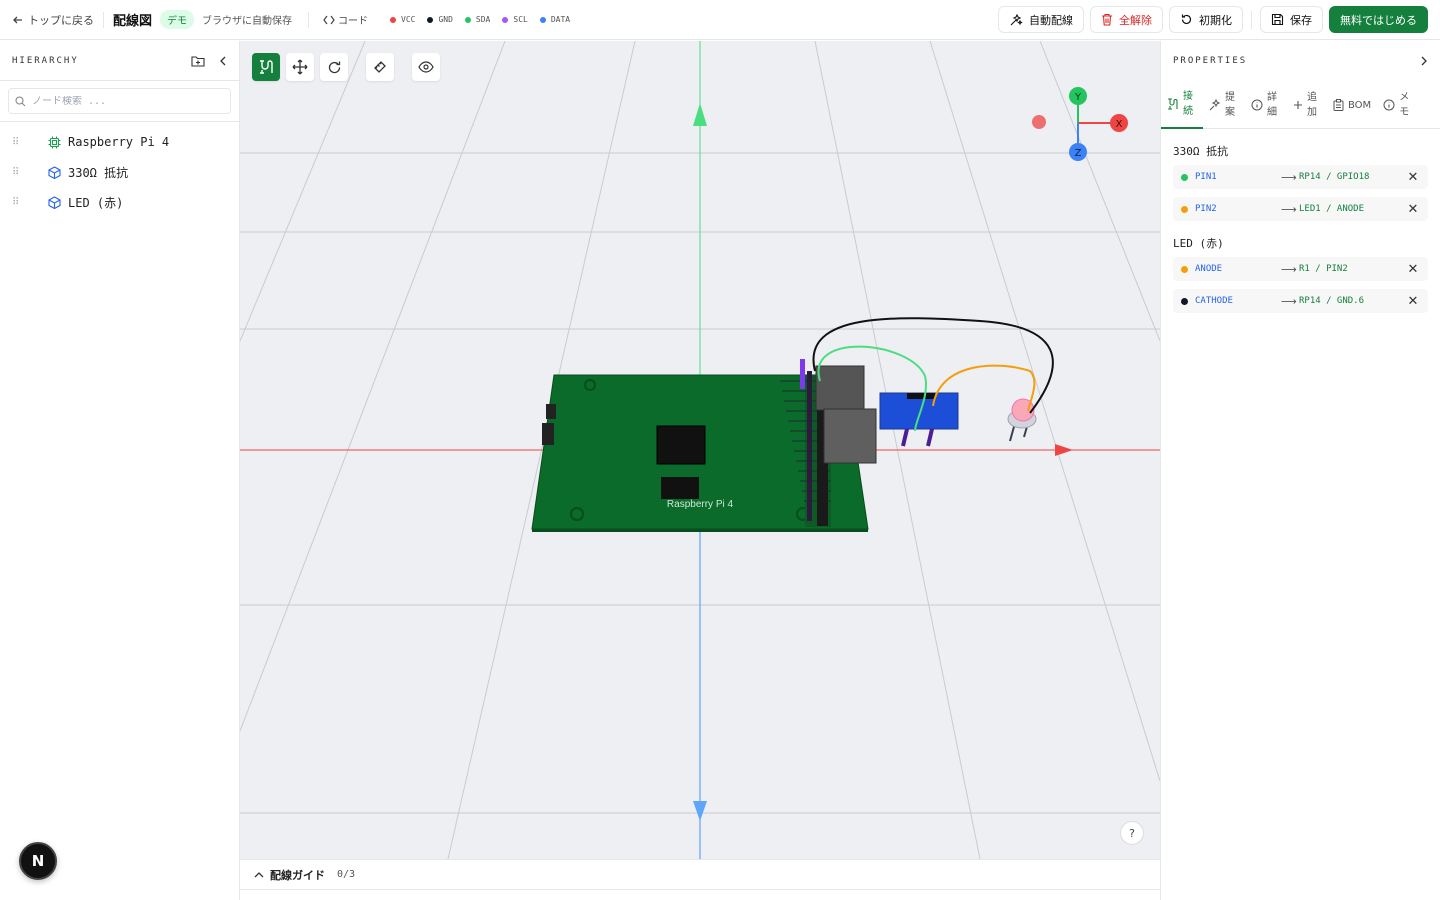 Image resolution: width=1440 pixels, height=900 pixels. I want to click on connection-row: CATHODE ⟶ RP14 / GND.6 ✕, so click(1300, 301).